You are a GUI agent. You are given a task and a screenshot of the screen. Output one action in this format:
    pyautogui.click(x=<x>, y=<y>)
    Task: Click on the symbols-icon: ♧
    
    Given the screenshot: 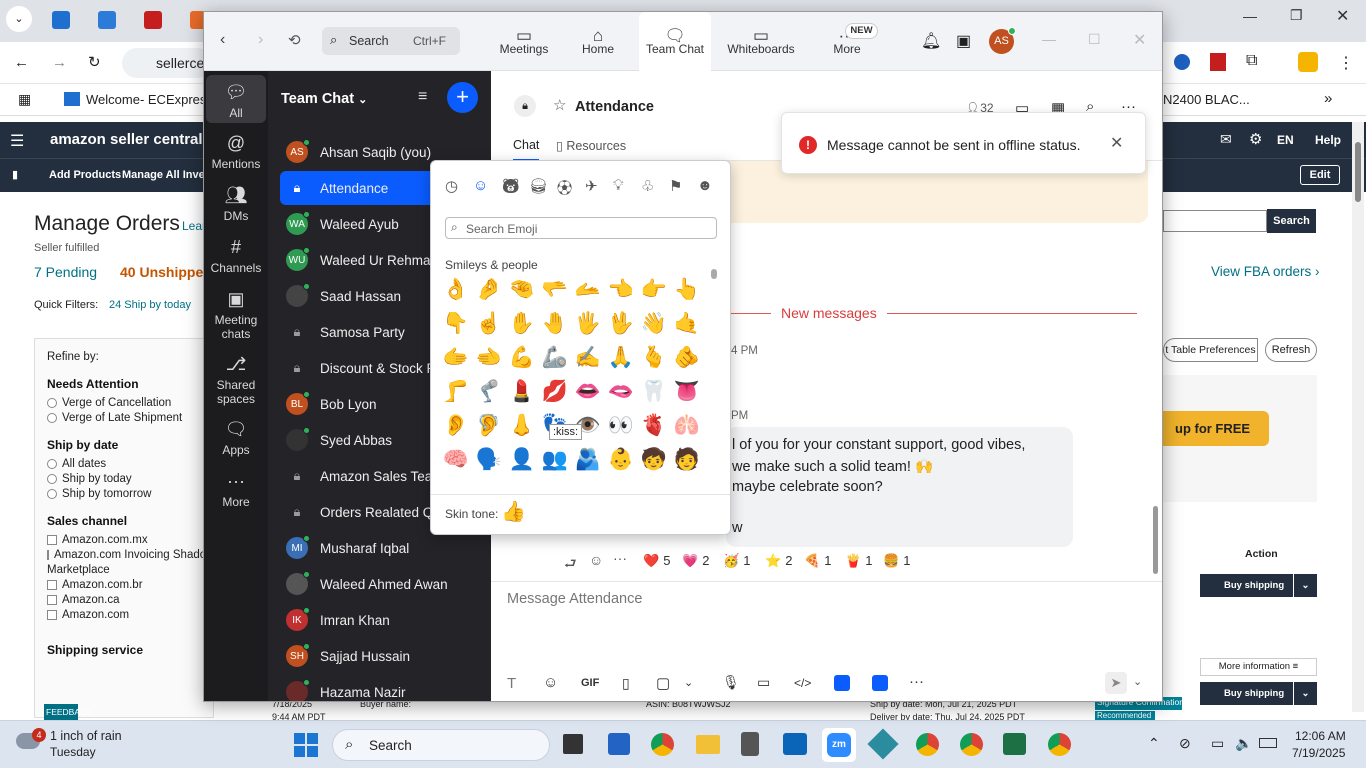 What is the action you would take?
    pyautogui.click(x=647, y=186)
    